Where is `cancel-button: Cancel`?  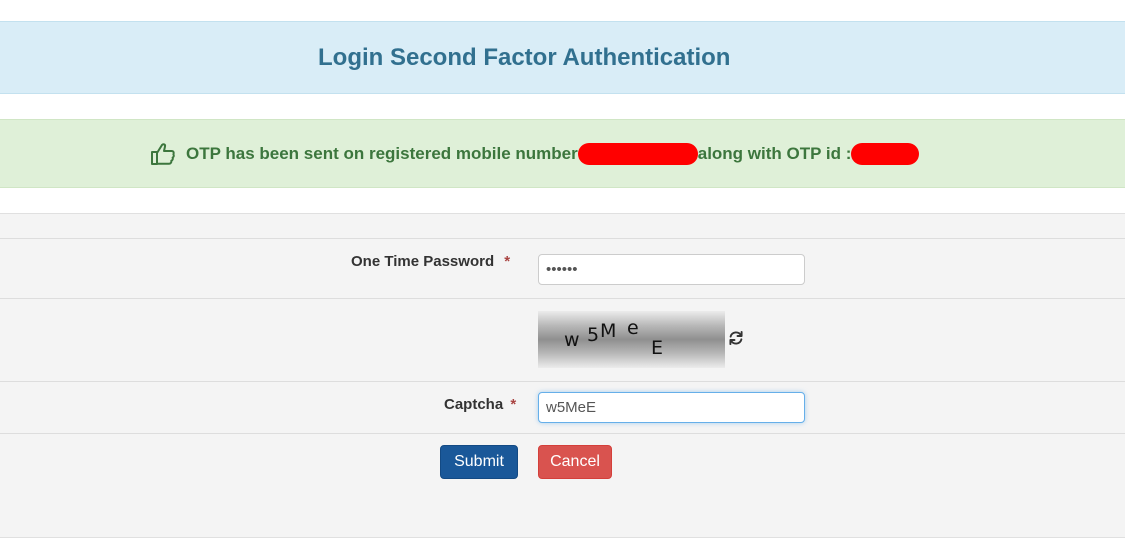
cancel-button: Cancel is located at coordinates (575, 462).